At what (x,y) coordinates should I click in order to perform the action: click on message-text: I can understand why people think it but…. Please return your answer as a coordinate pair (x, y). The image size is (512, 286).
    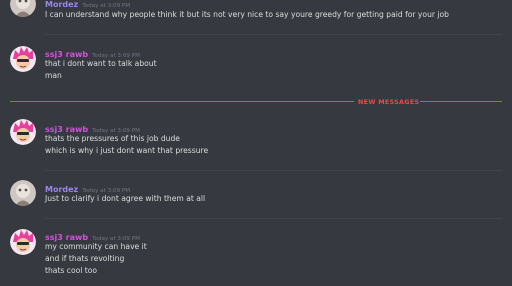
    Looking at the image, I should click on (247, 14).